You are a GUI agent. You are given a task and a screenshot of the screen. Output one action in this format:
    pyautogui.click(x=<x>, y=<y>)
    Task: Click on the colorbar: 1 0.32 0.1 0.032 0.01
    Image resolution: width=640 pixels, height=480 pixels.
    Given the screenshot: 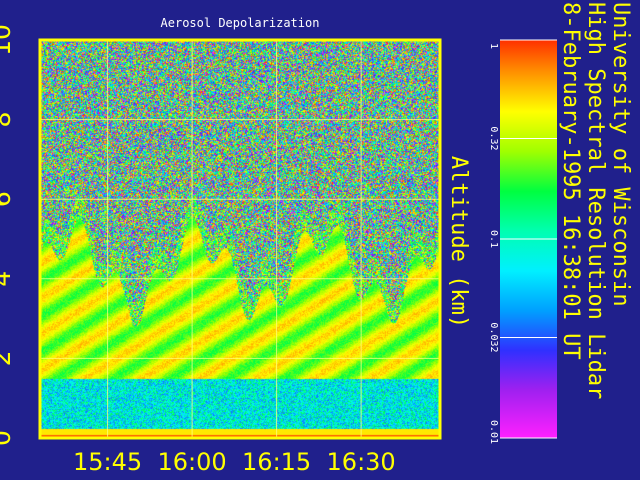 What is the action you would take?
    pyautogui.click(x=522, y=241)
    